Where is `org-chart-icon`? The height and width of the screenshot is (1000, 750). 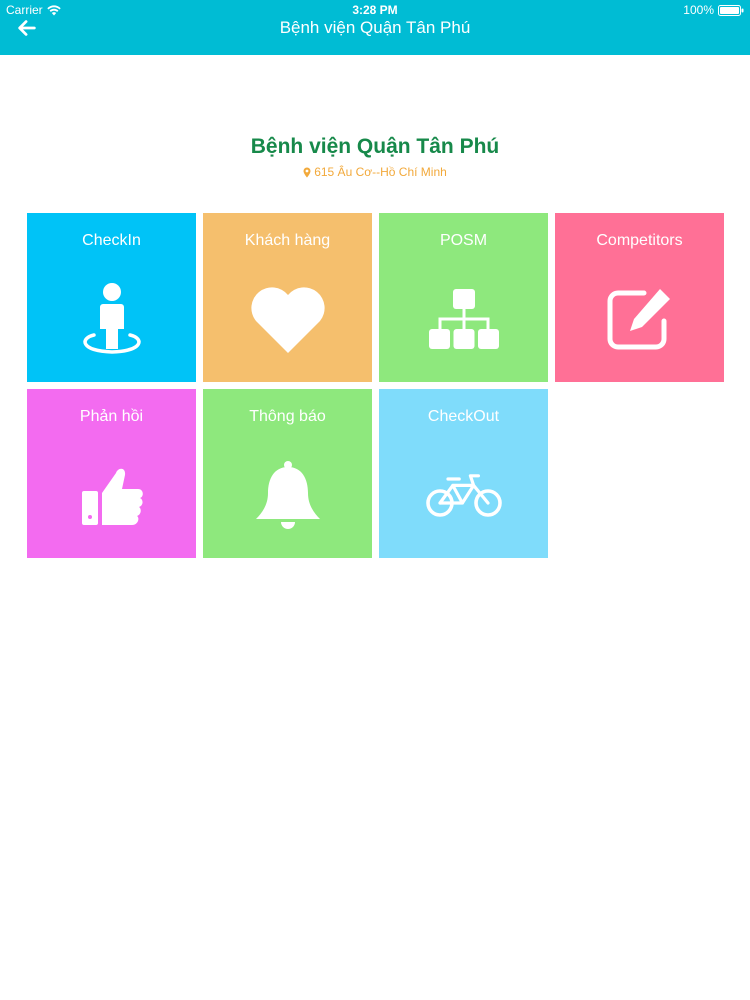
org-chart-icon is located at coordinates (464, 319).